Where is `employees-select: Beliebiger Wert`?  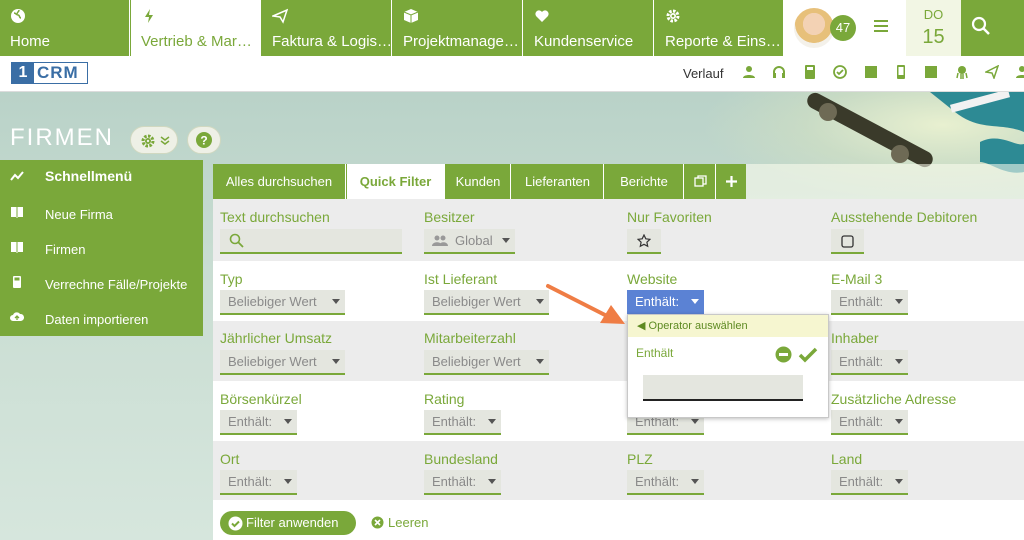
employees-select: Beliebiger Wert is located at coordinates (486, 362).